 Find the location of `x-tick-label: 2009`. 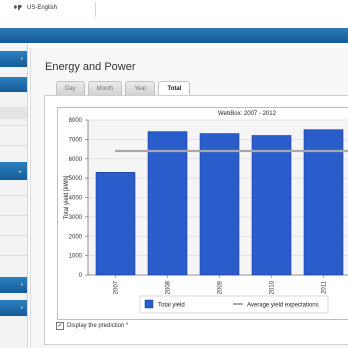

x-tick-label: 2009 is located at coordinates (221, 287).